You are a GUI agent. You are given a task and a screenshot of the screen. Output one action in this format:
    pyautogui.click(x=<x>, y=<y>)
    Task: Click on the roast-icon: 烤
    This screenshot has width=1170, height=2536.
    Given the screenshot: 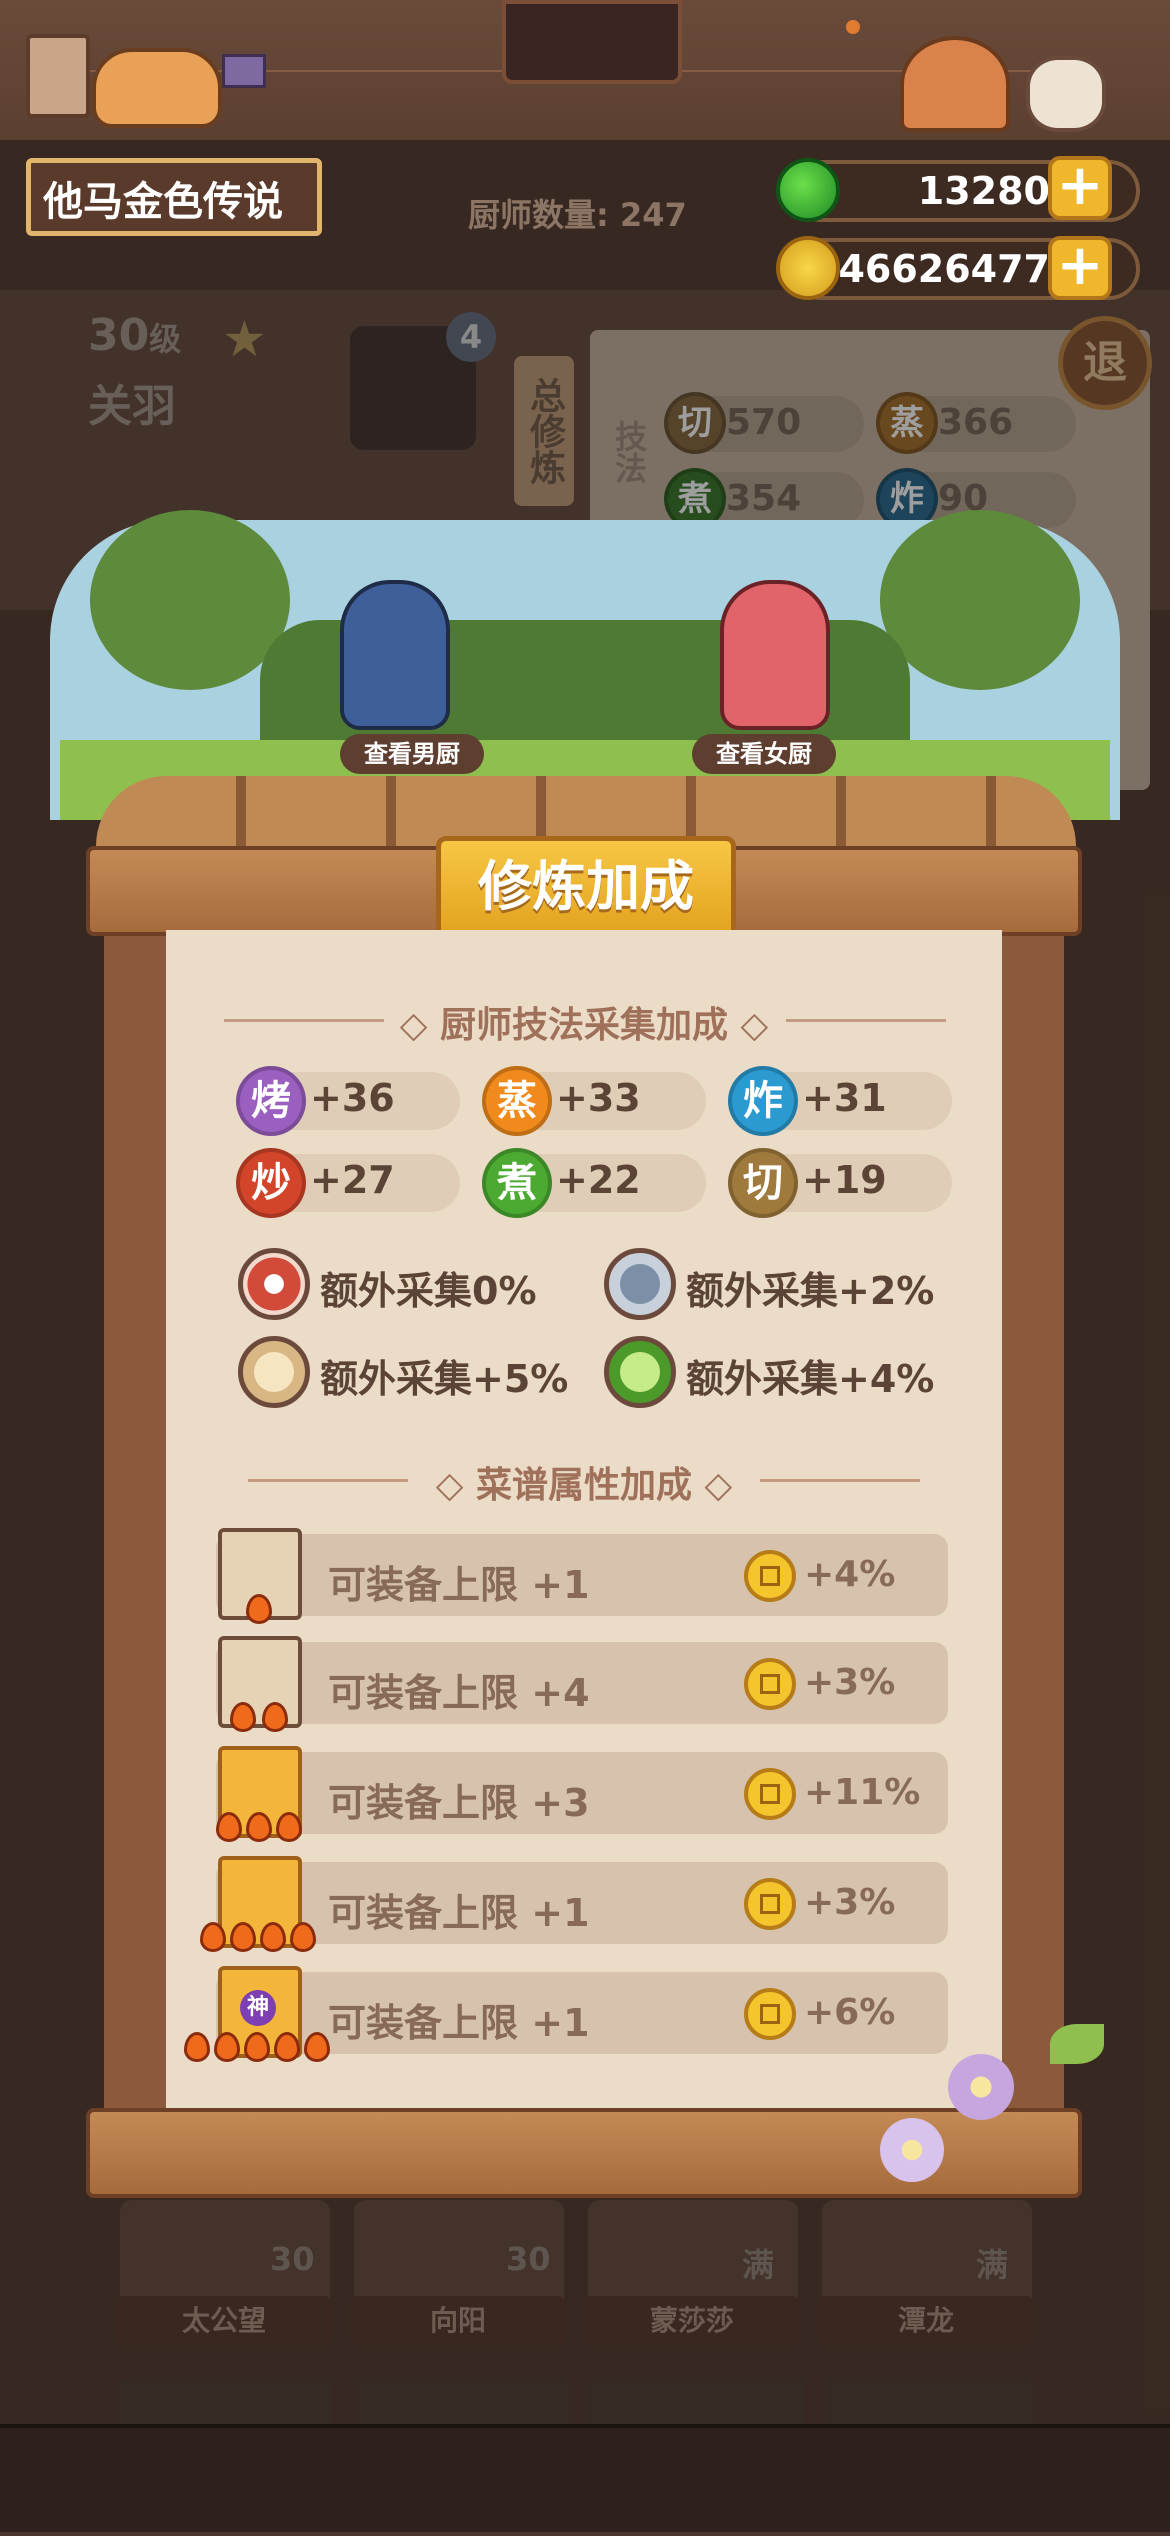 What is the action you would take?
    pyautogui.click(x=271, y=1101)
    